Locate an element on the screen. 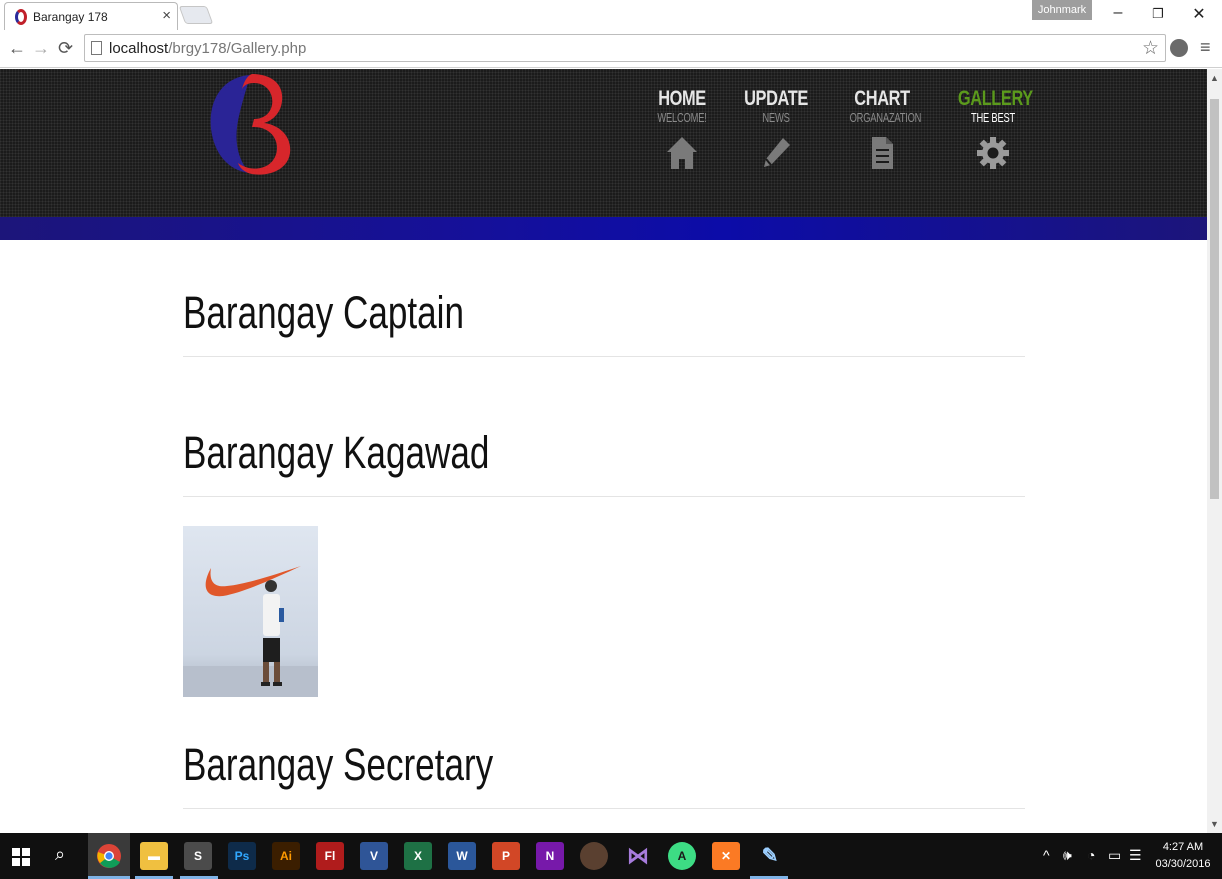 This screenshot has height=879, width=1222. clock-time: 4:27 AM is located at coordinates (1183, 847).